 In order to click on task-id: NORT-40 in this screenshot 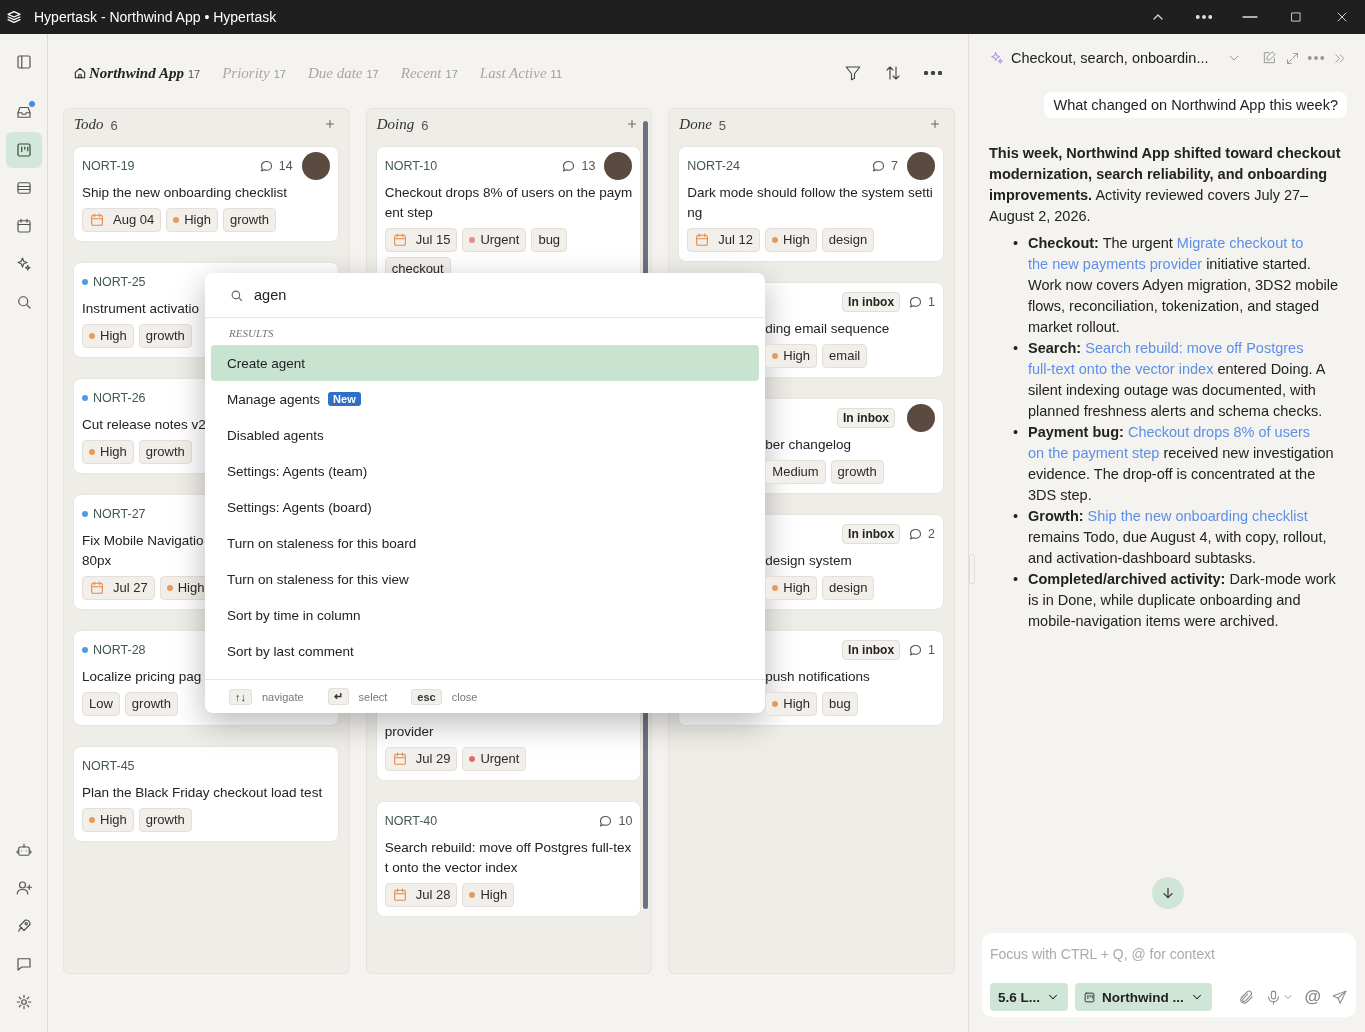, I will do `click(411, 821)`.